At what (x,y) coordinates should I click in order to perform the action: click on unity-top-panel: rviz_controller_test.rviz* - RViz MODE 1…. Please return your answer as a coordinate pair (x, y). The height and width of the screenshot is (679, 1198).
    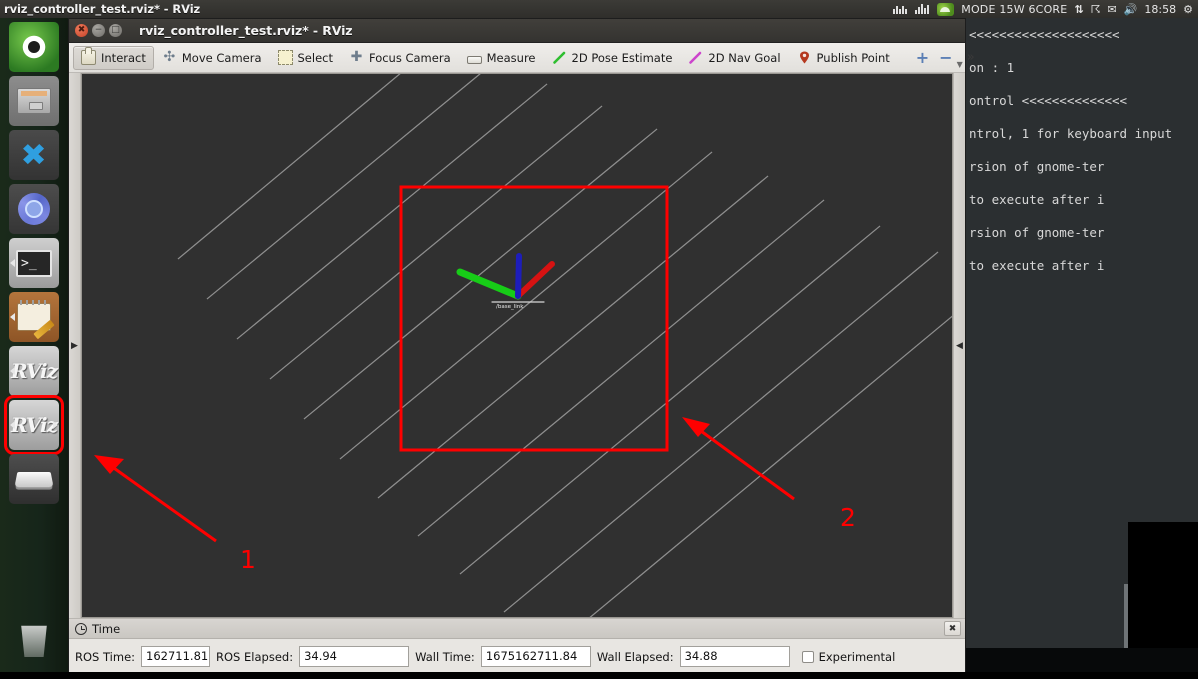
    Looking at the image, I should click on (599, 9).